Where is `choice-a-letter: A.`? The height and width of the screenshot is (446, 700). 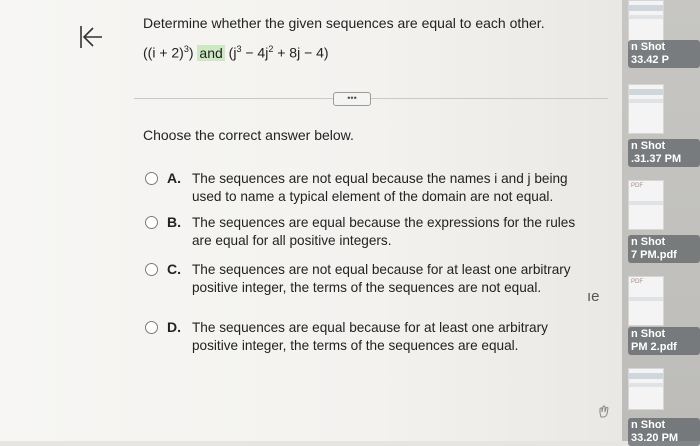 choice-a-letter: A. is located at coordinates (174, 178).